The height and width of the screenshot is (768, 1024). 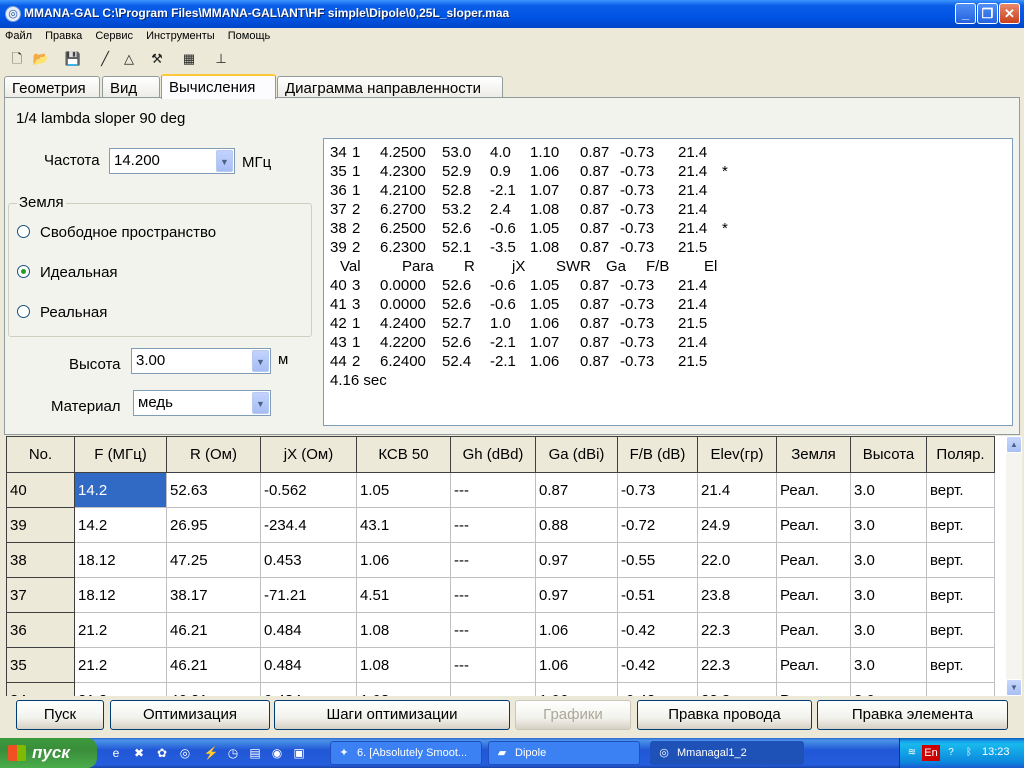 What do you see at coordinates (185, 753) in the screenshot?
I see `media-icon: ◎` at bounding box center [185, 753].